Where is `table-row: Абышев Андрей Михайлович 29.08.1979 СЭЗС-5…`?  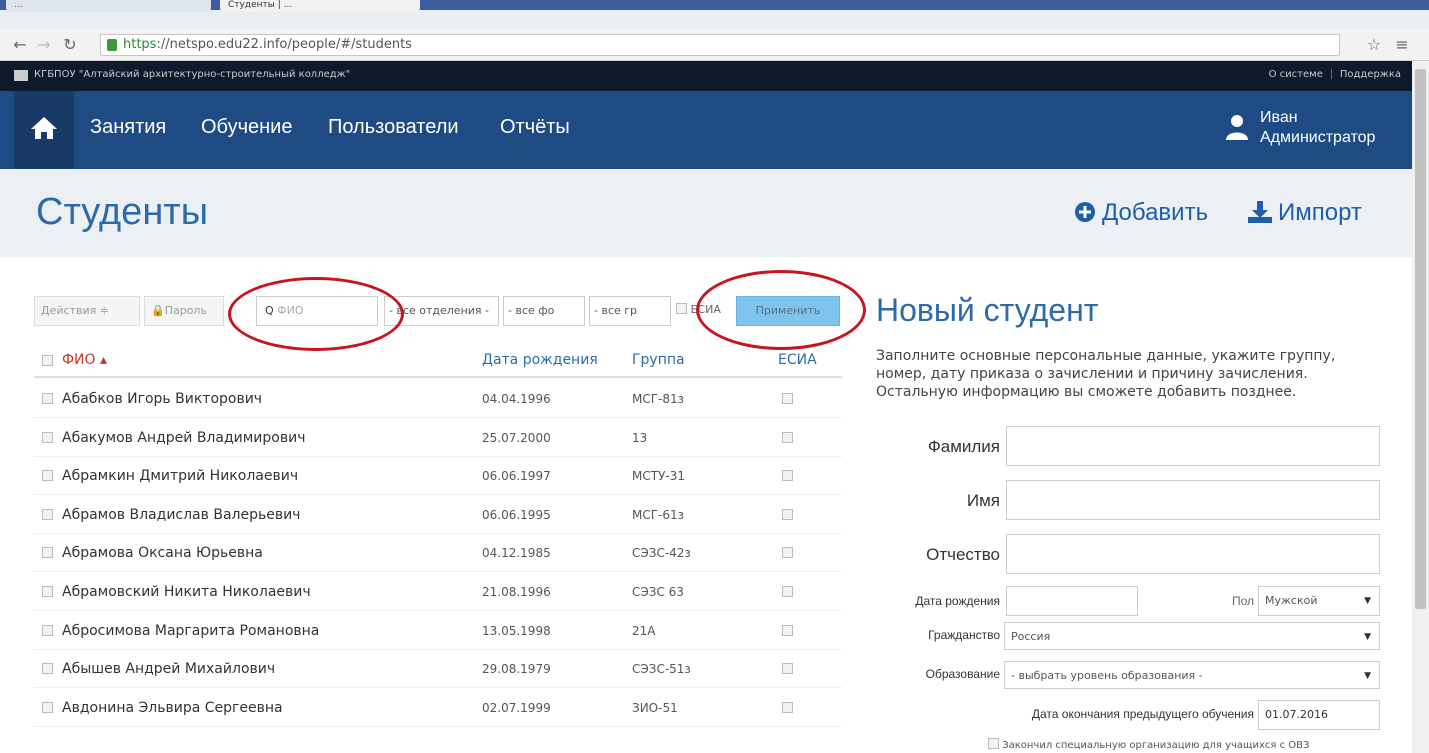
table-row: Абышев Андрей Михайлович 29.08.1979 СЭЗС-5… is located at coordinates (438, 669).